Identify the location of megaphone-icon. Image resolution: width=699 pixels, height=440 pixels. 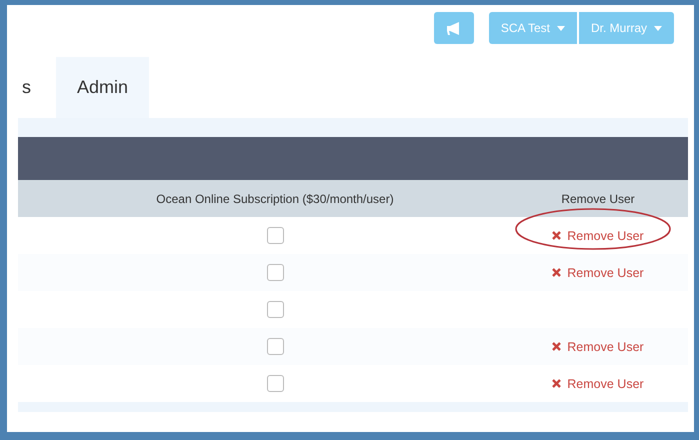
(454, 28).